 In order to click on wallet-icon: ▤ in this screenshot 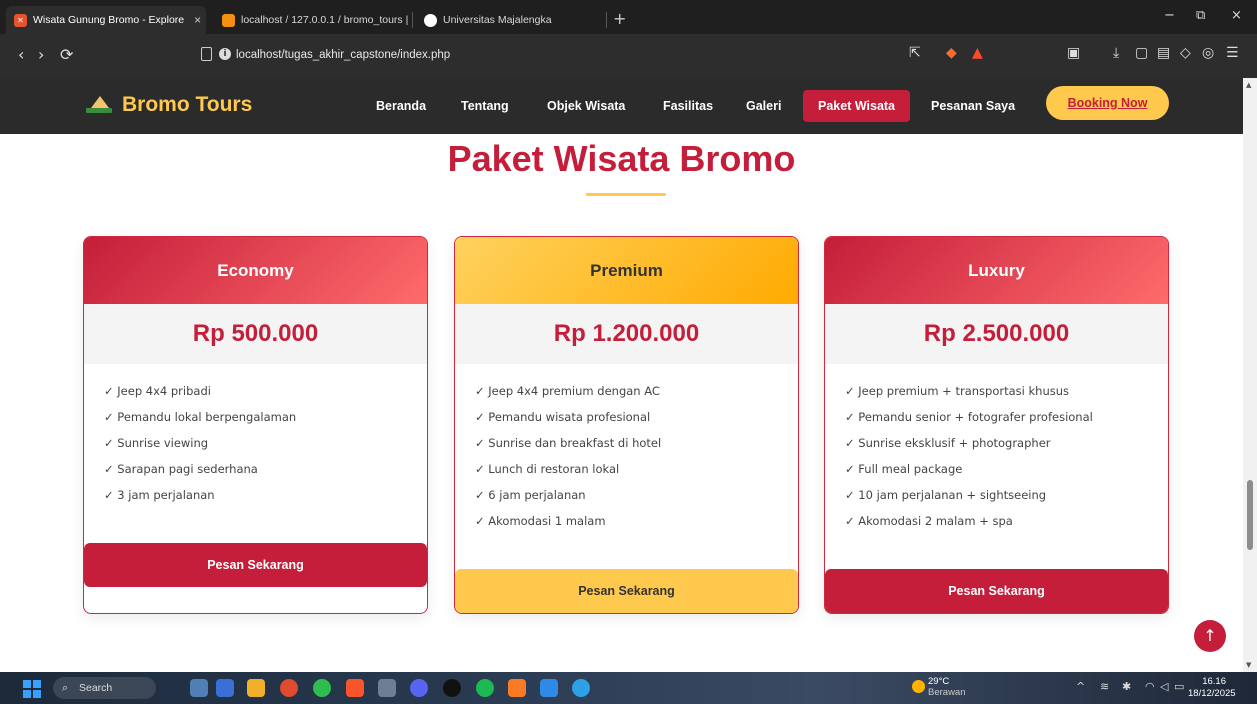, I will do `click(1163, 53)`.